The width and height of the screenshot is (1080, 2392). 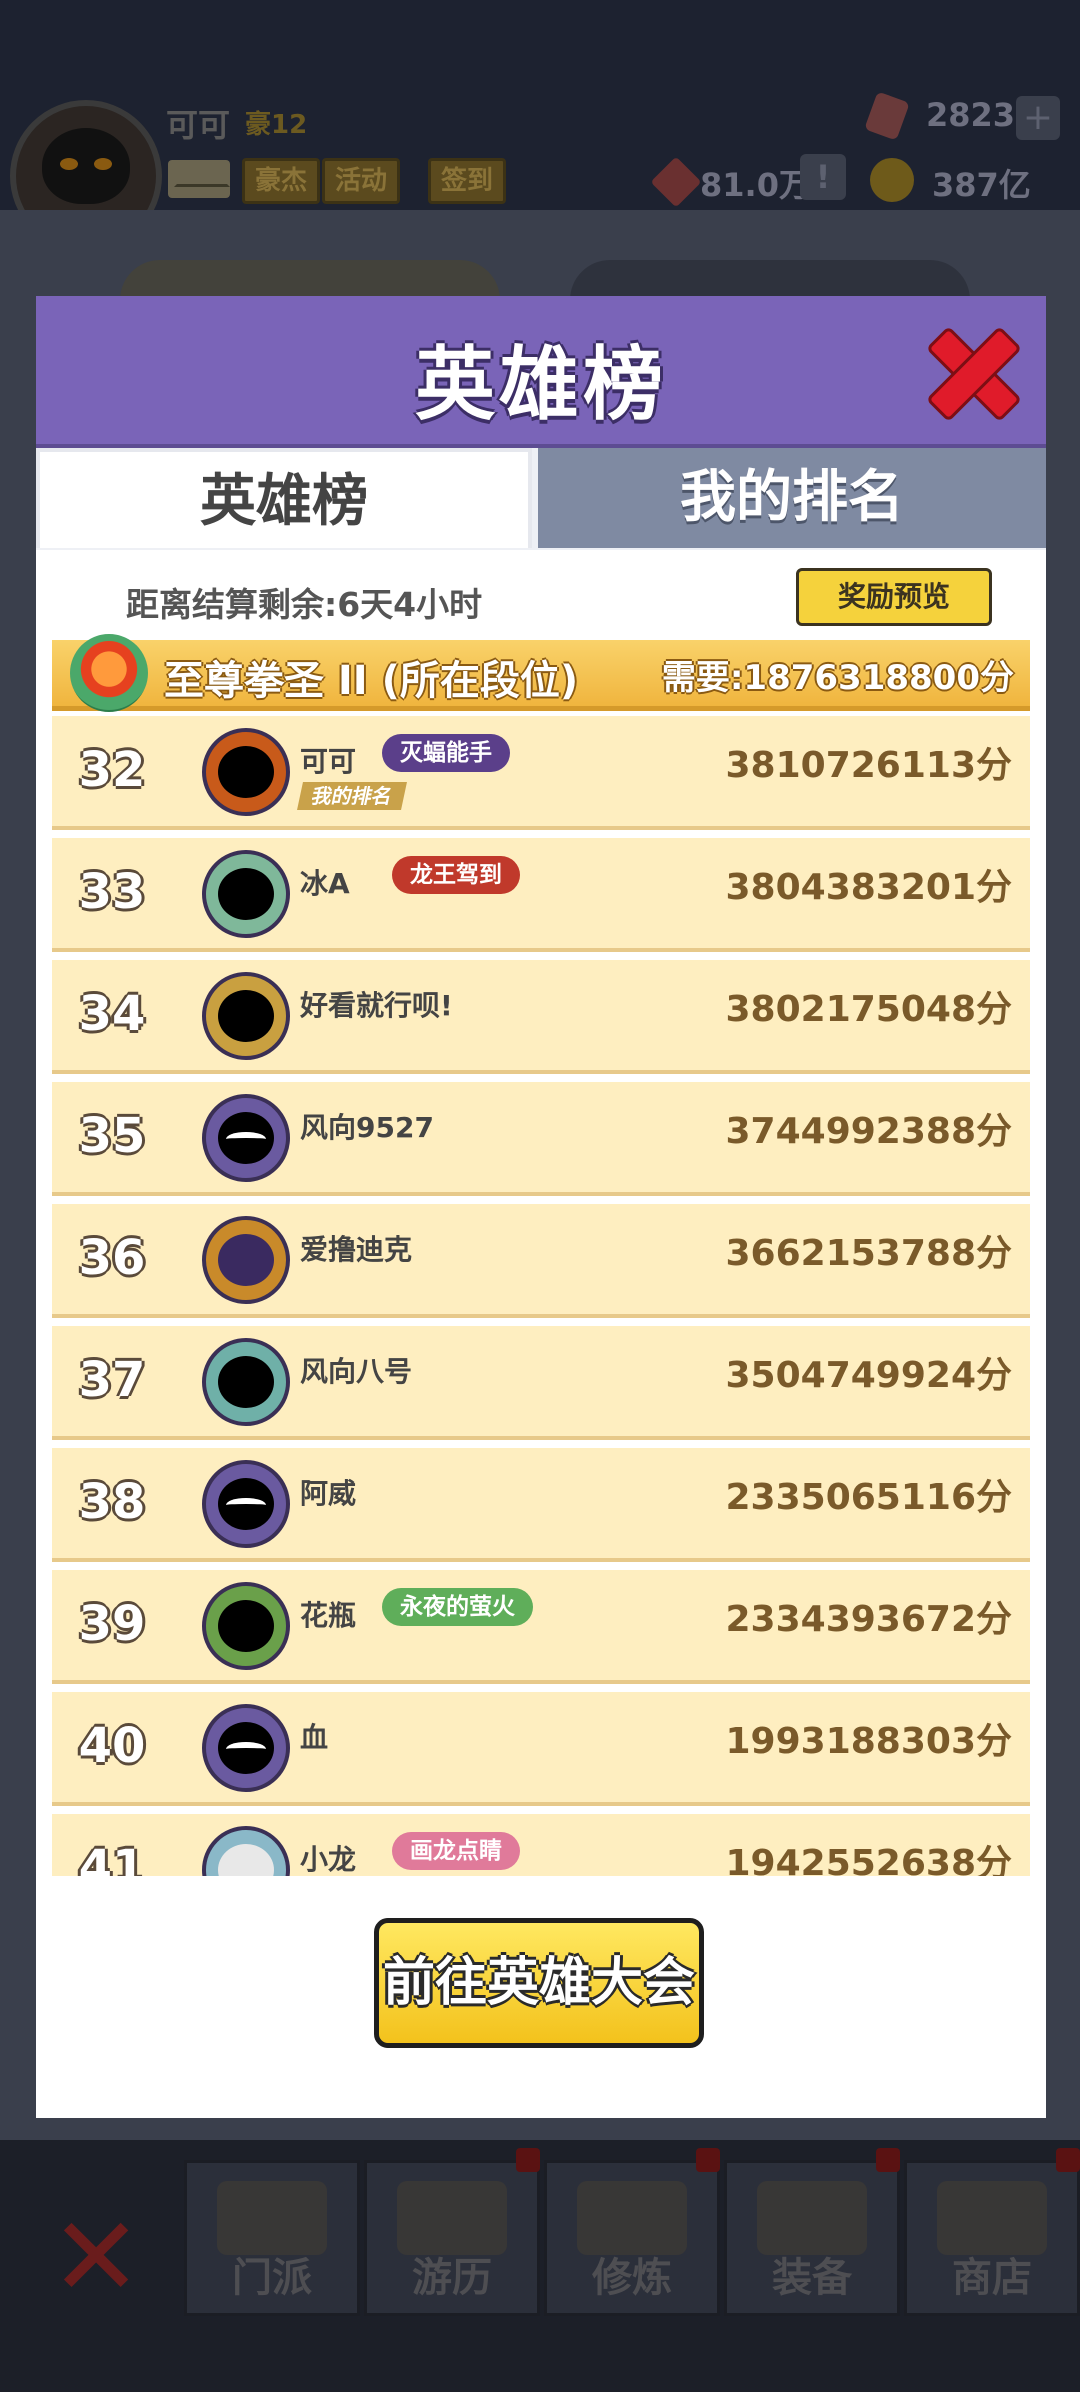 I want to click on my-rank-tag: 我的排名, so click(x=352, y=796).